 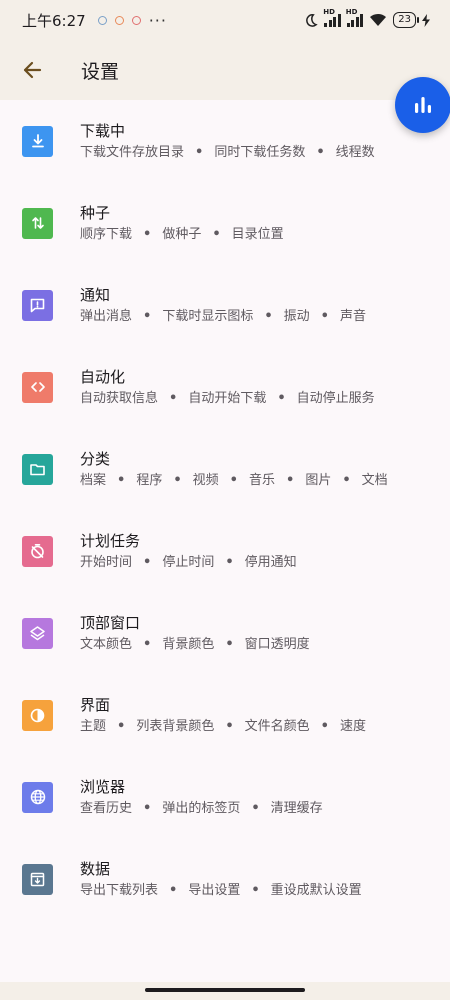 What do you see at coordinates (37, 223) in the screenshot?
I see `swap-vertical-icon` at bounding box center [37, 223].